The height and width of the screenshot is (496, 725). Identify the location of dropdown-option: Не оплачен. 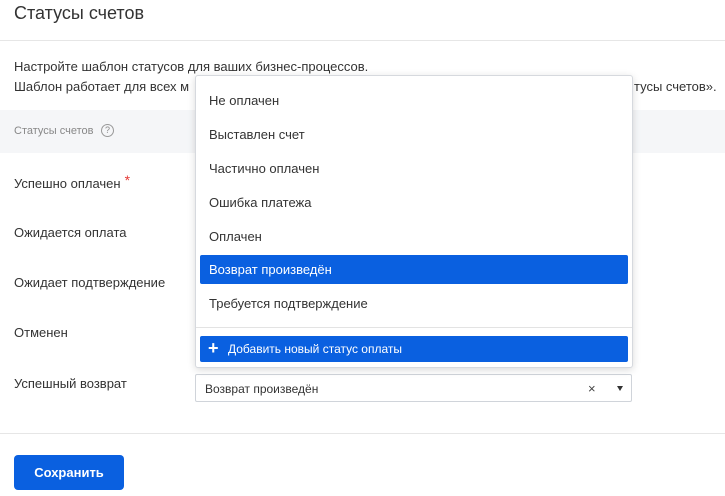
(414, 100).